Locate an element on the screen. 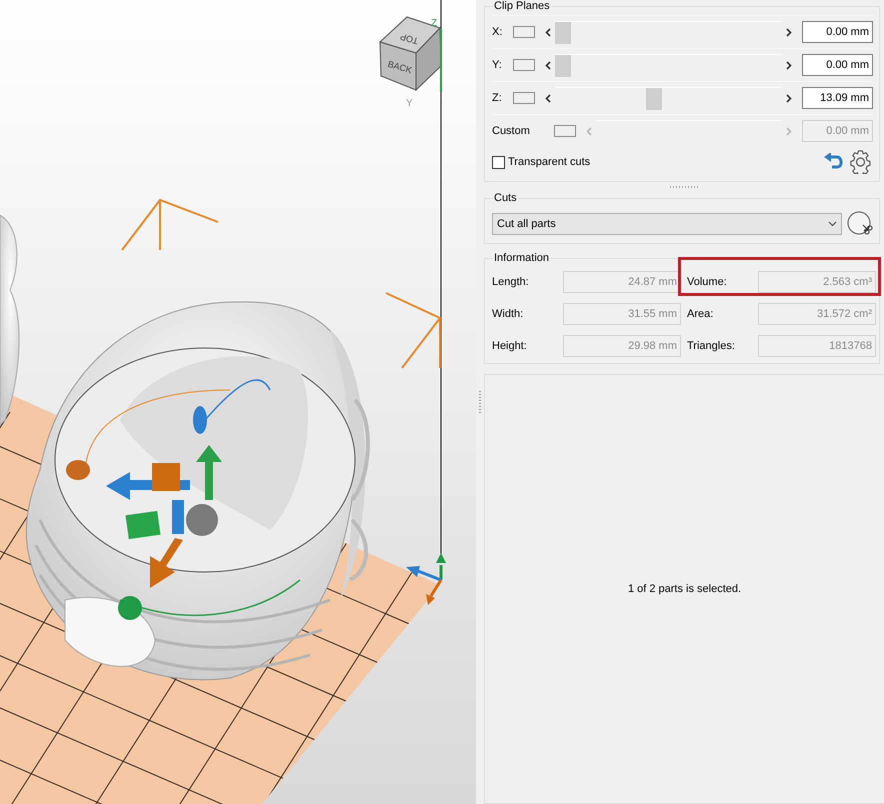  view-cube is located at coordinates (410, 54).